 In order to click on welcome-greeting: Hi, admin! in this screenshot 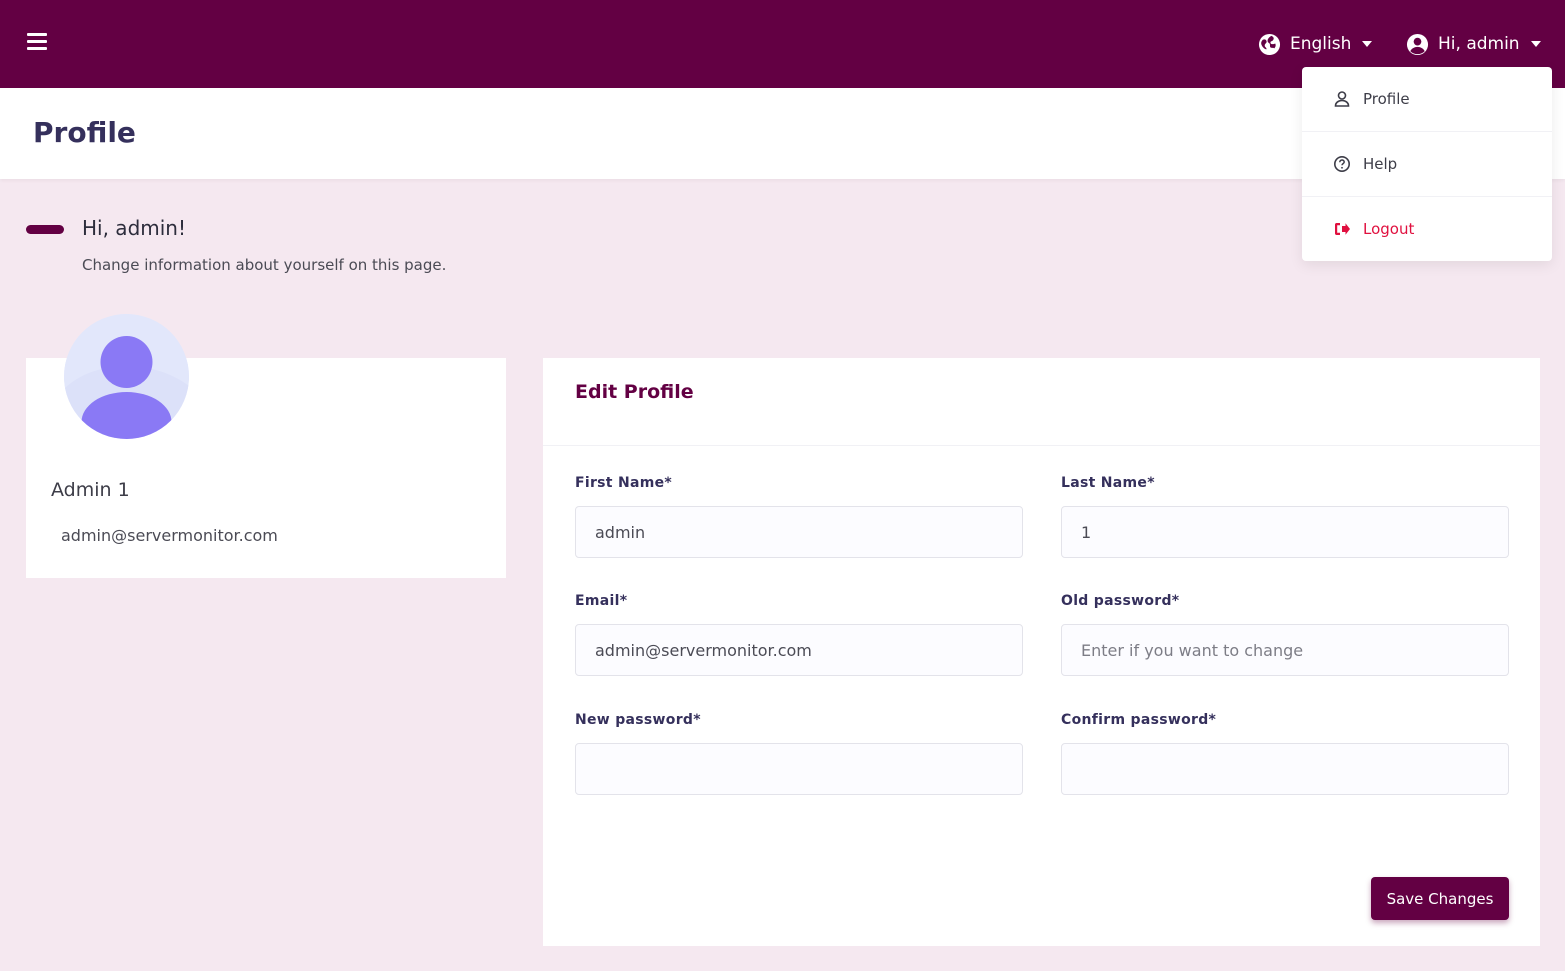, I will do `click(134, 228)`.